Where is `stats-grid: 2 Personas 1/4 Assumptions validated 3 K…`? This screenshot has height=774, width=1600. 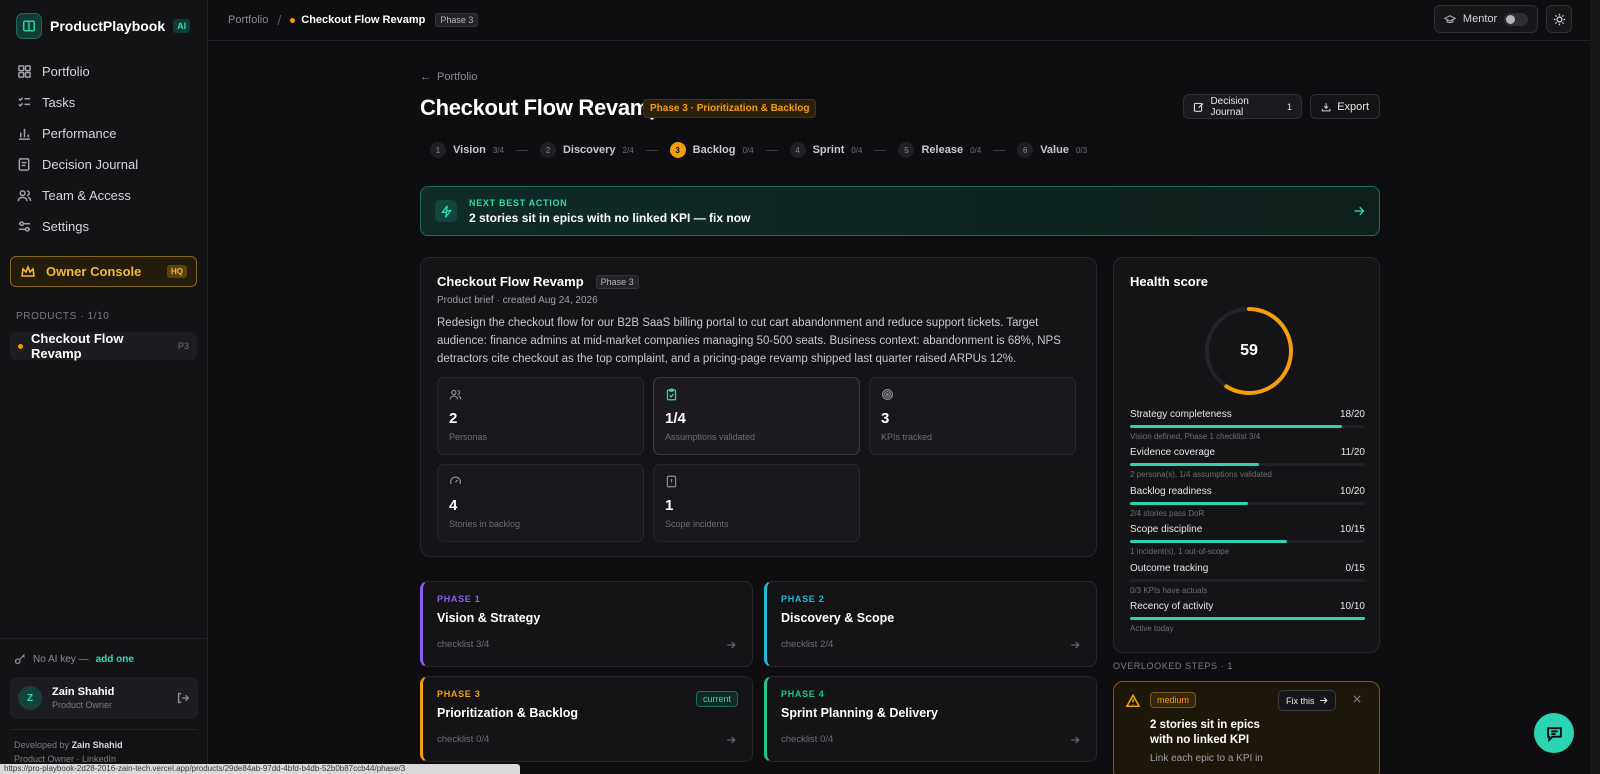
stats-grid: 2 Personas 1/4 Assumptions validated 3 K… is located at coordinates (758, 459).